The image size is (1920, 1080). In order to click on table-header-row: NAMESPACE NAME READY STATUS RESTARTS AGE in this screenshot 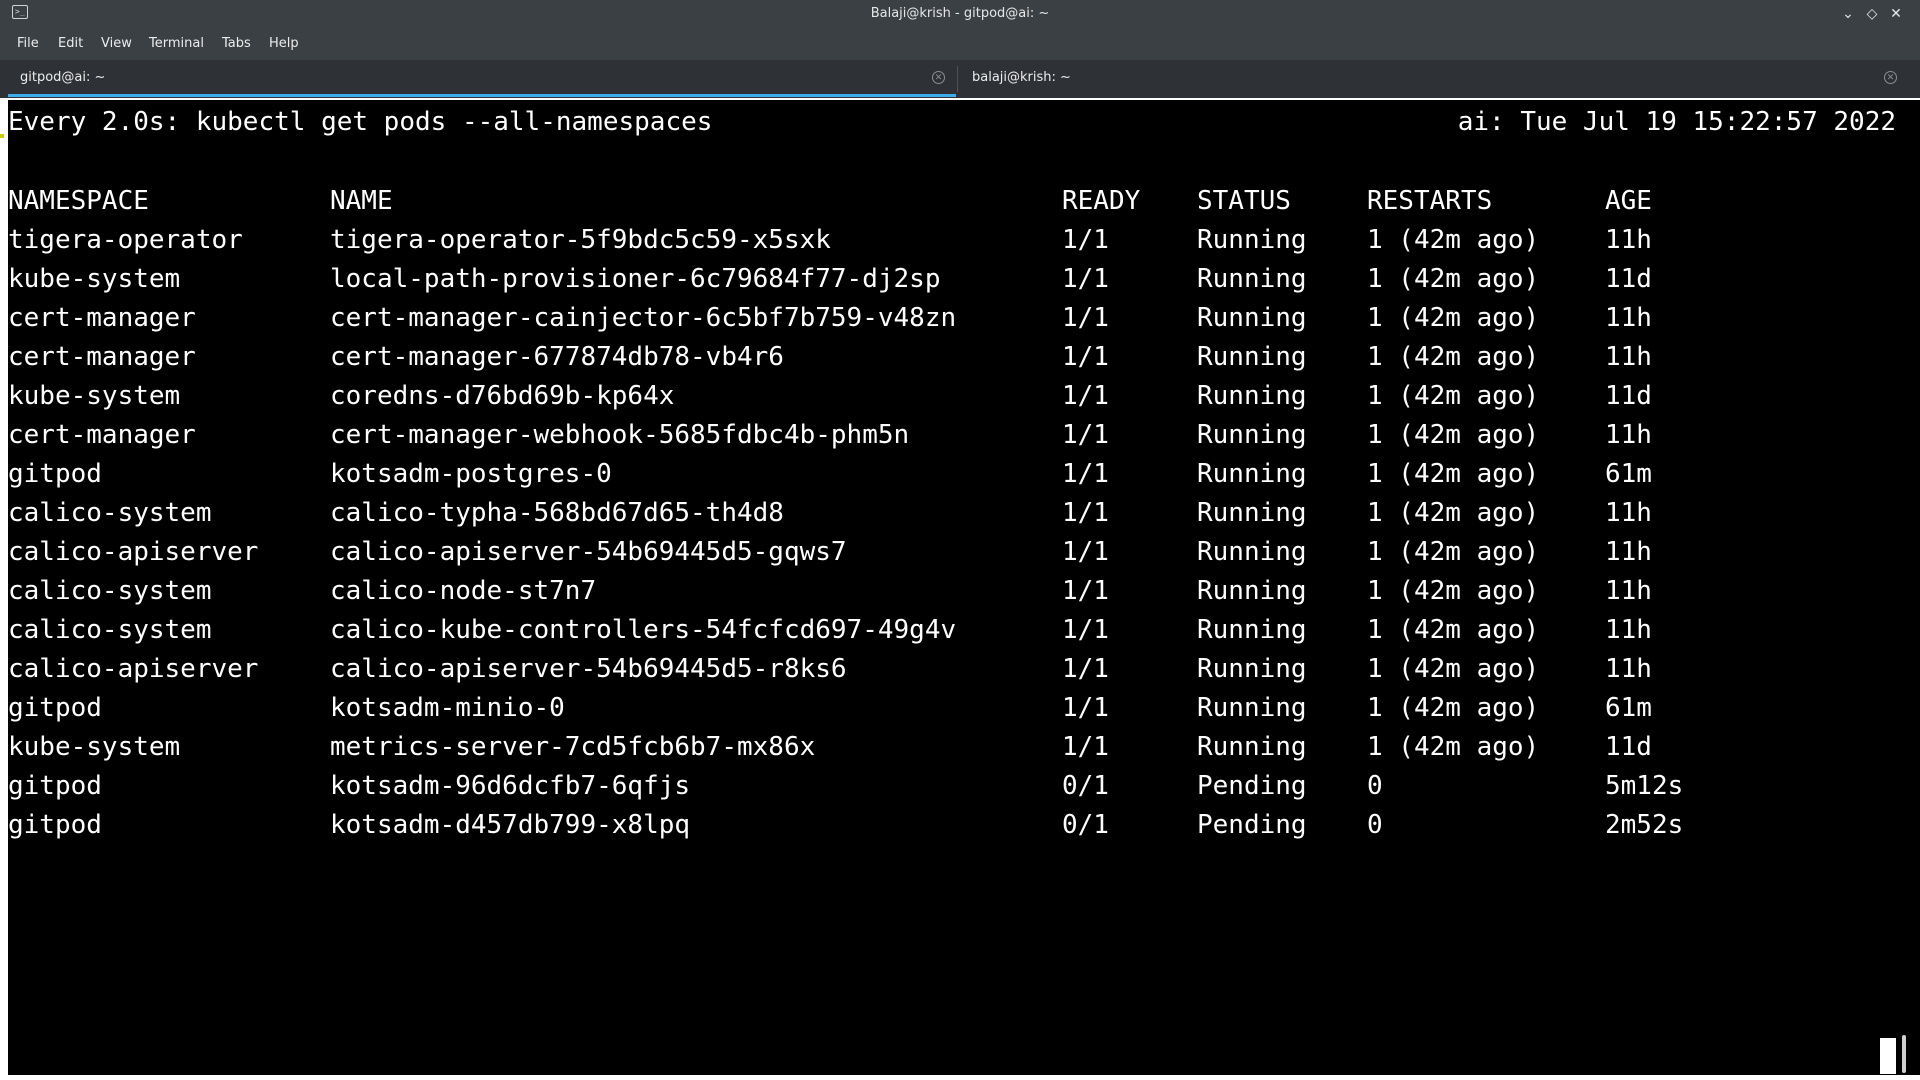, I will do `click(888, 201)`.